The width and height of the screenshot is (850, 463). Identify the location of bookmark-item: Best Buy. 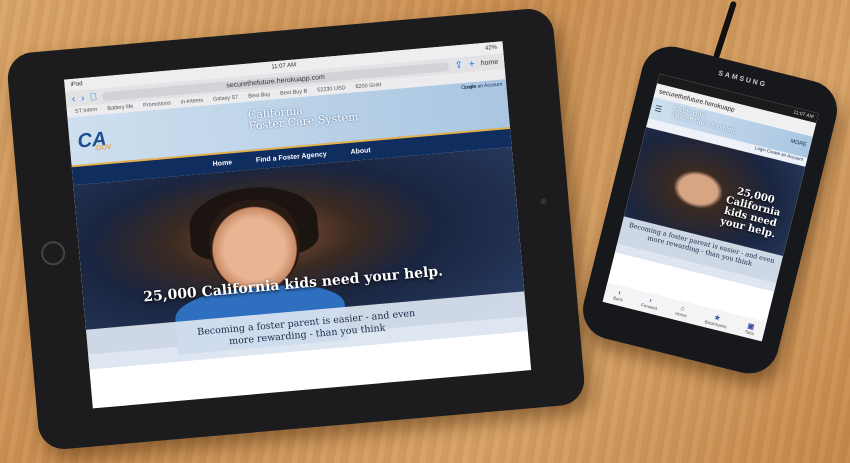
(259, 96).